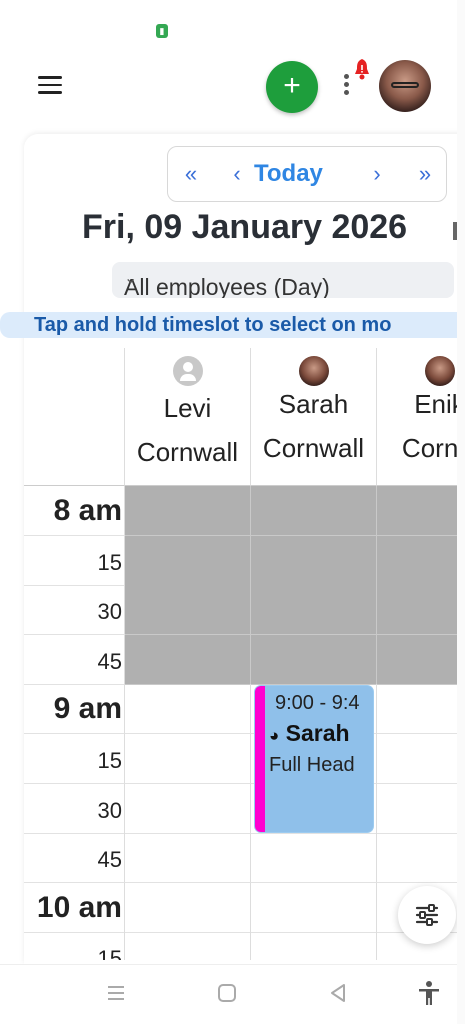  What do you see at coordinates (227, 993) in the screenshot?
I see `home-icon` at bounding box center [227, 993].